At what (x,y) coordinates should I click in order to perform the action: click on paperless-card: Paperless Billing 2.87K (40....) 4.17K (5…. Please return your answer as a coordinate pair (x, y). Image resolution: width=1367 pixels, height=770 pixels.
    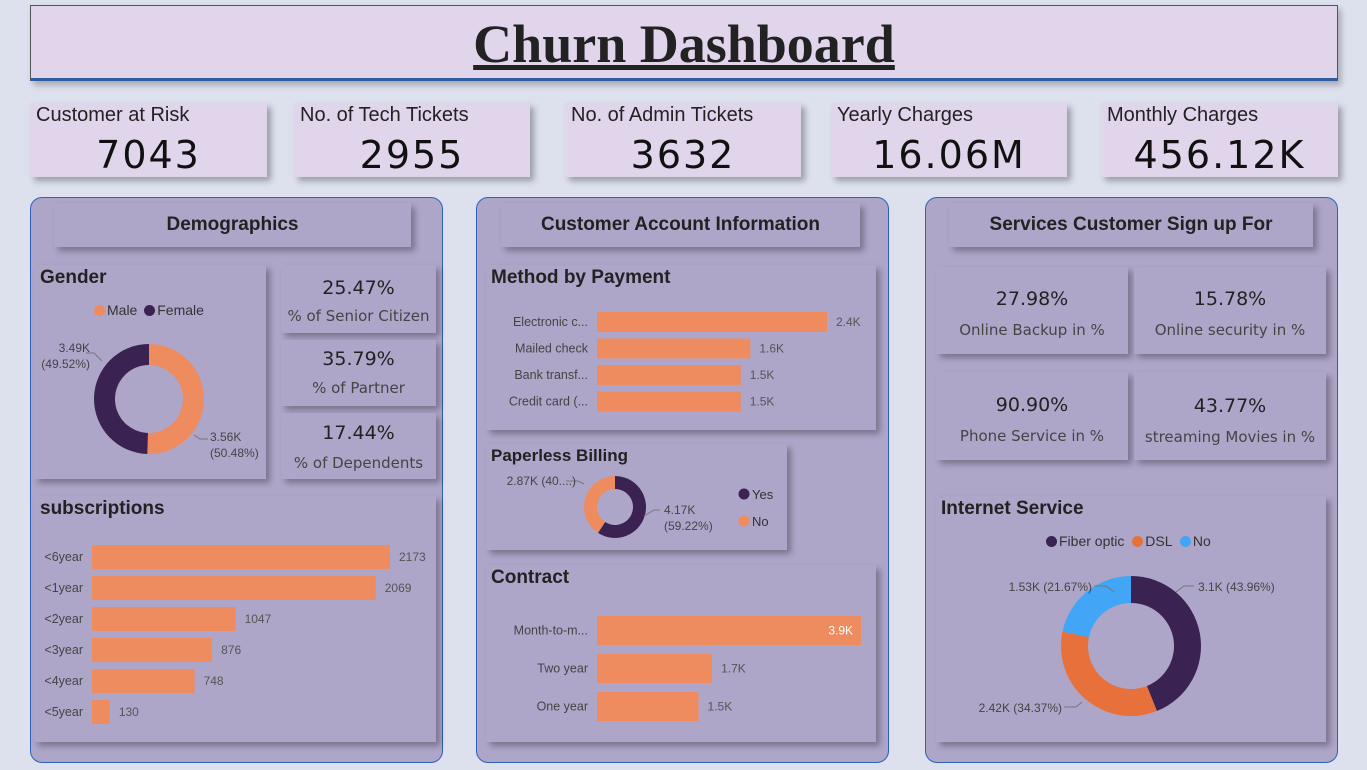
    Looking at the image, I should click on (636, 497).